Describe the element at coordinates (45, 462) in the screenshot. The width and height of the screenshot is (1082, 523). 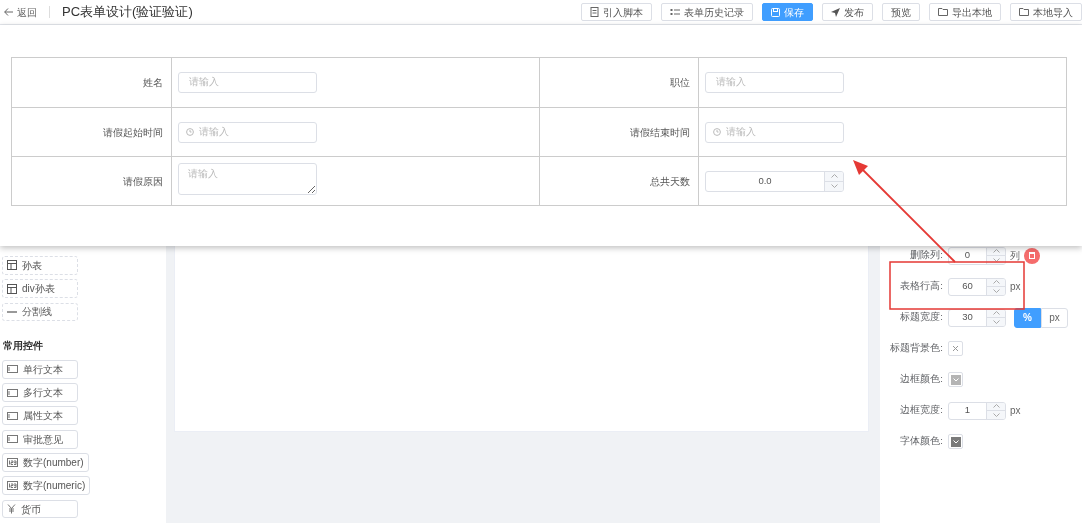
I see `component-item: 数字(number)` at that location.